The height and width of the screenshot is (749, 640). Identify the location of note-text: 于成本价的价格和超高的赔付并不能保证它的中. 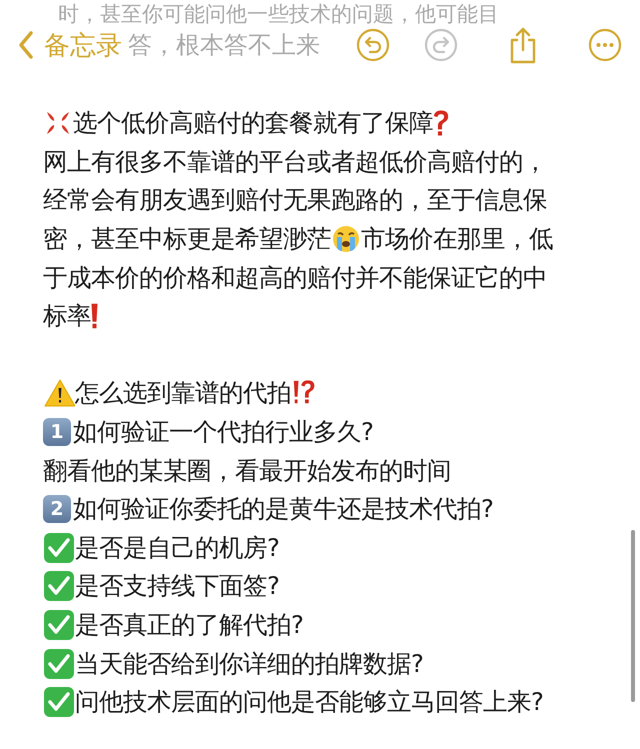
(295, 278).